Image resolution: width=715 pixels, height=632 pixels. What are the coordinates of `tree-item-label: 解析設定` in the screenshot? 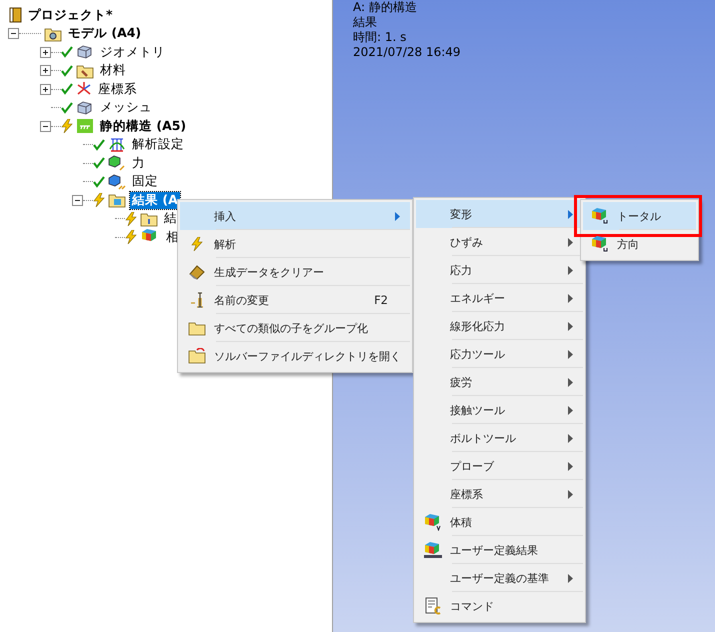 It's located at (158, 145).